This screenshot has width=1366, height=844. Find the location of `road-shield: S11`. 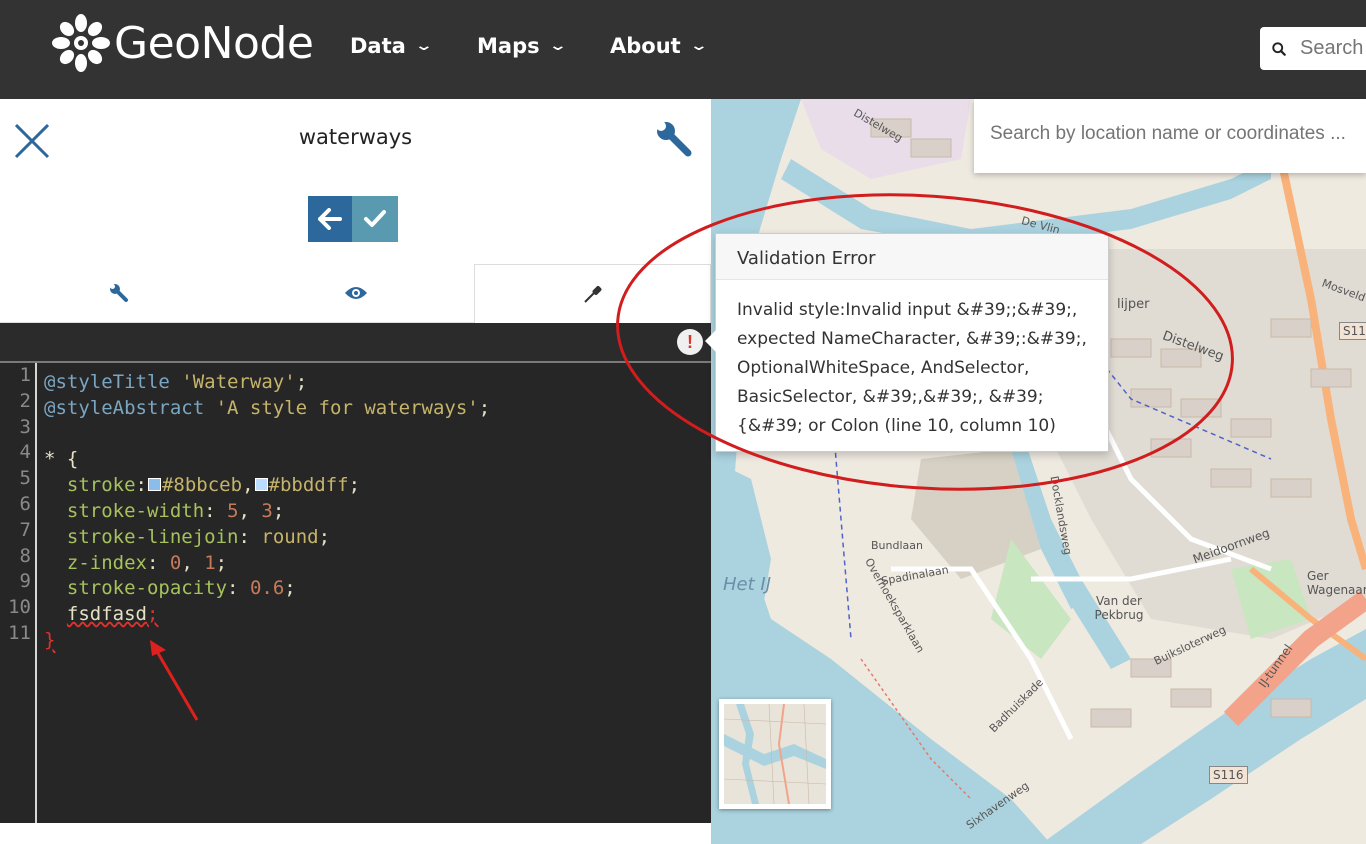

road-shield: S11 is located at coordinates (1352, 331).